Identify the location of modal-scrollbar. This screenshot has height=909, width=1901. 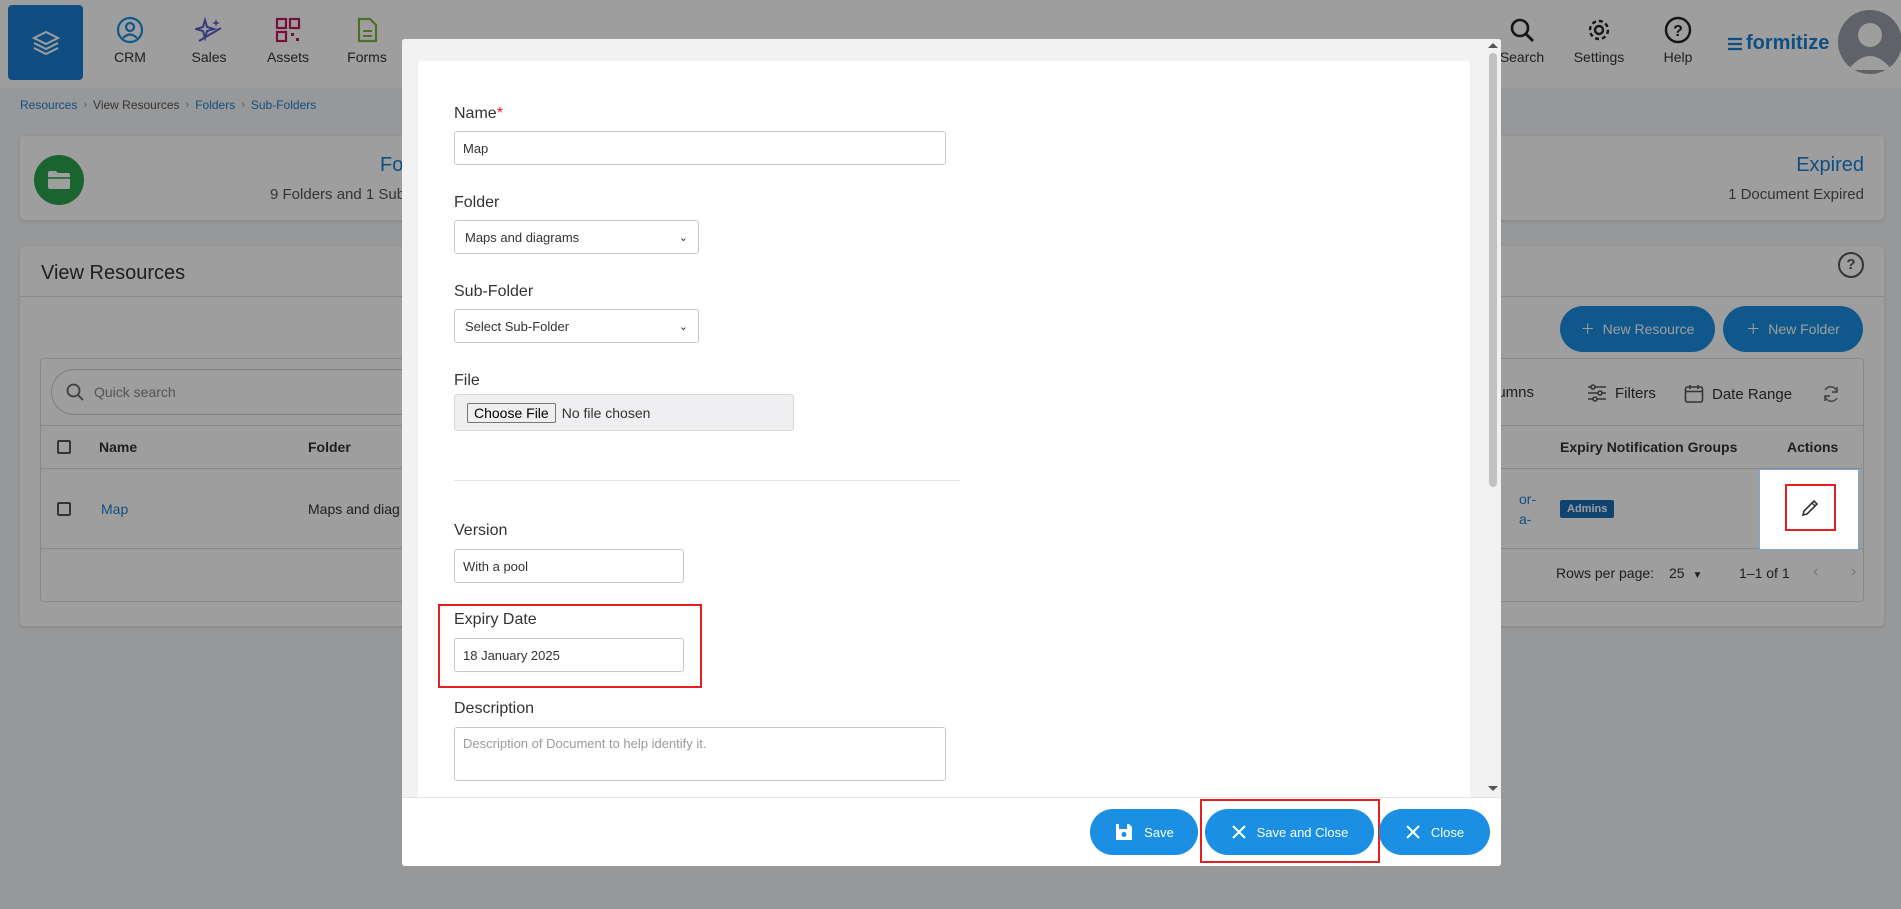
(1493, 418).